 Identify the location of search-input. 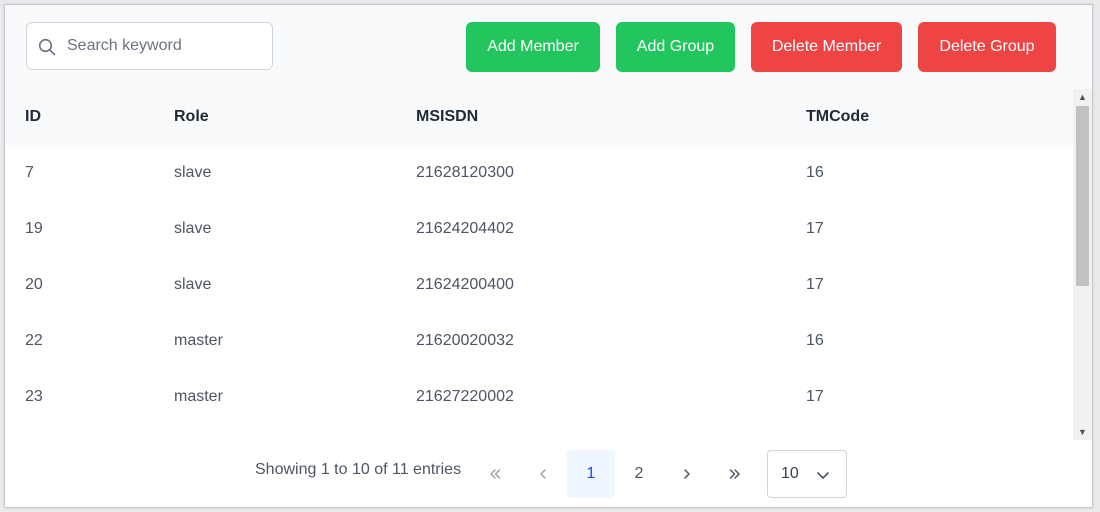
(167, 46).